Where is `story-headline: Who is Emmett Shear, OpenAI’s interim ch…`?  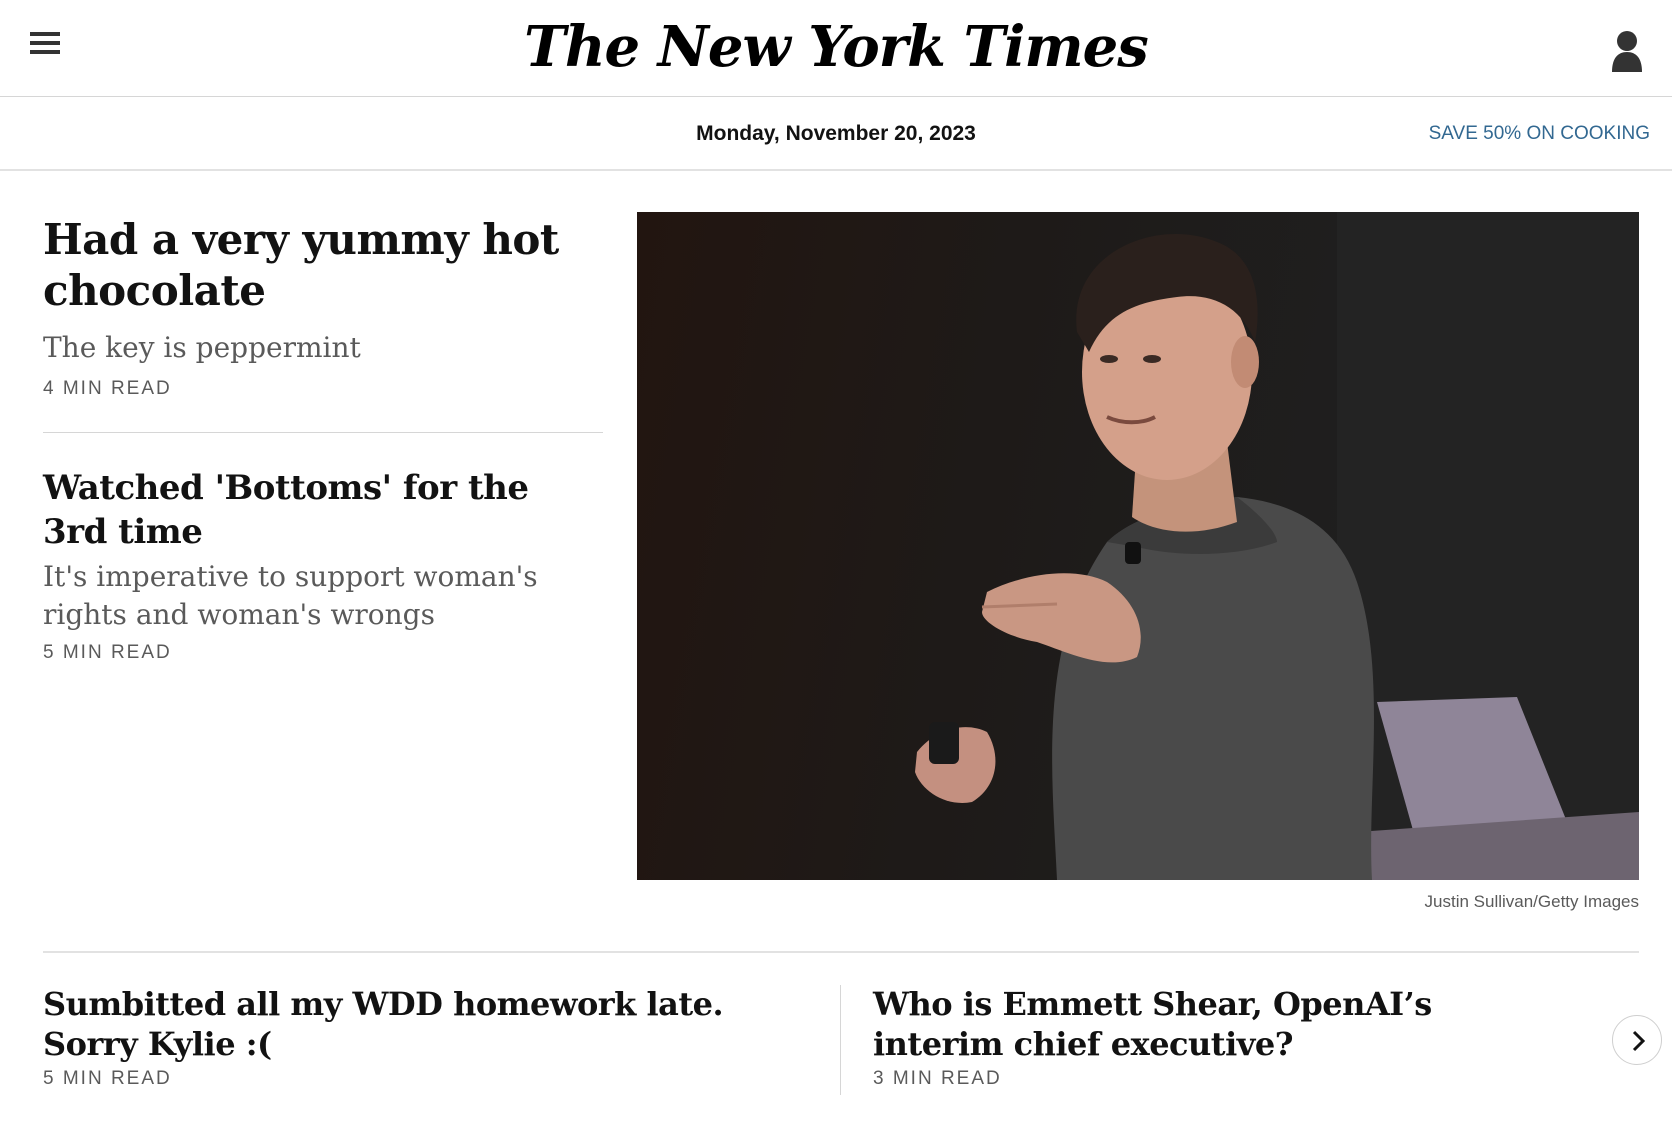 story-headline: Who is Emmett Shear, OpenAI’s interim ch… is located at coordinates (1203, 1024).